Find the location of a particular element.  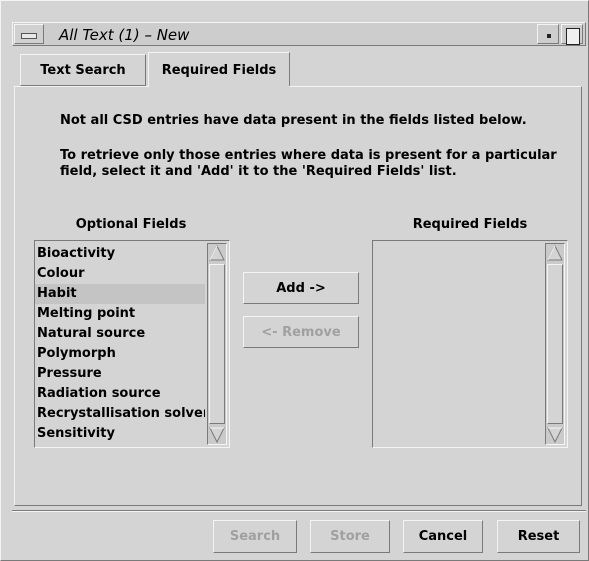

cancel-button: Cancel is located at coordinates (443, 536).